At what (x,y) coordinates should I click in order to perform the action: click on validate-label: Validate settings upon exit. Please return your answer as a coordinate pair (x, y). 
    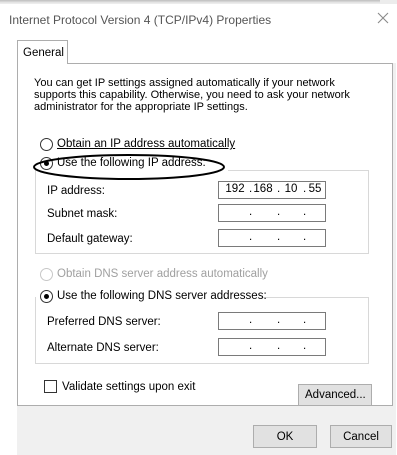
    Looking at the image, I should click on (129, 387).